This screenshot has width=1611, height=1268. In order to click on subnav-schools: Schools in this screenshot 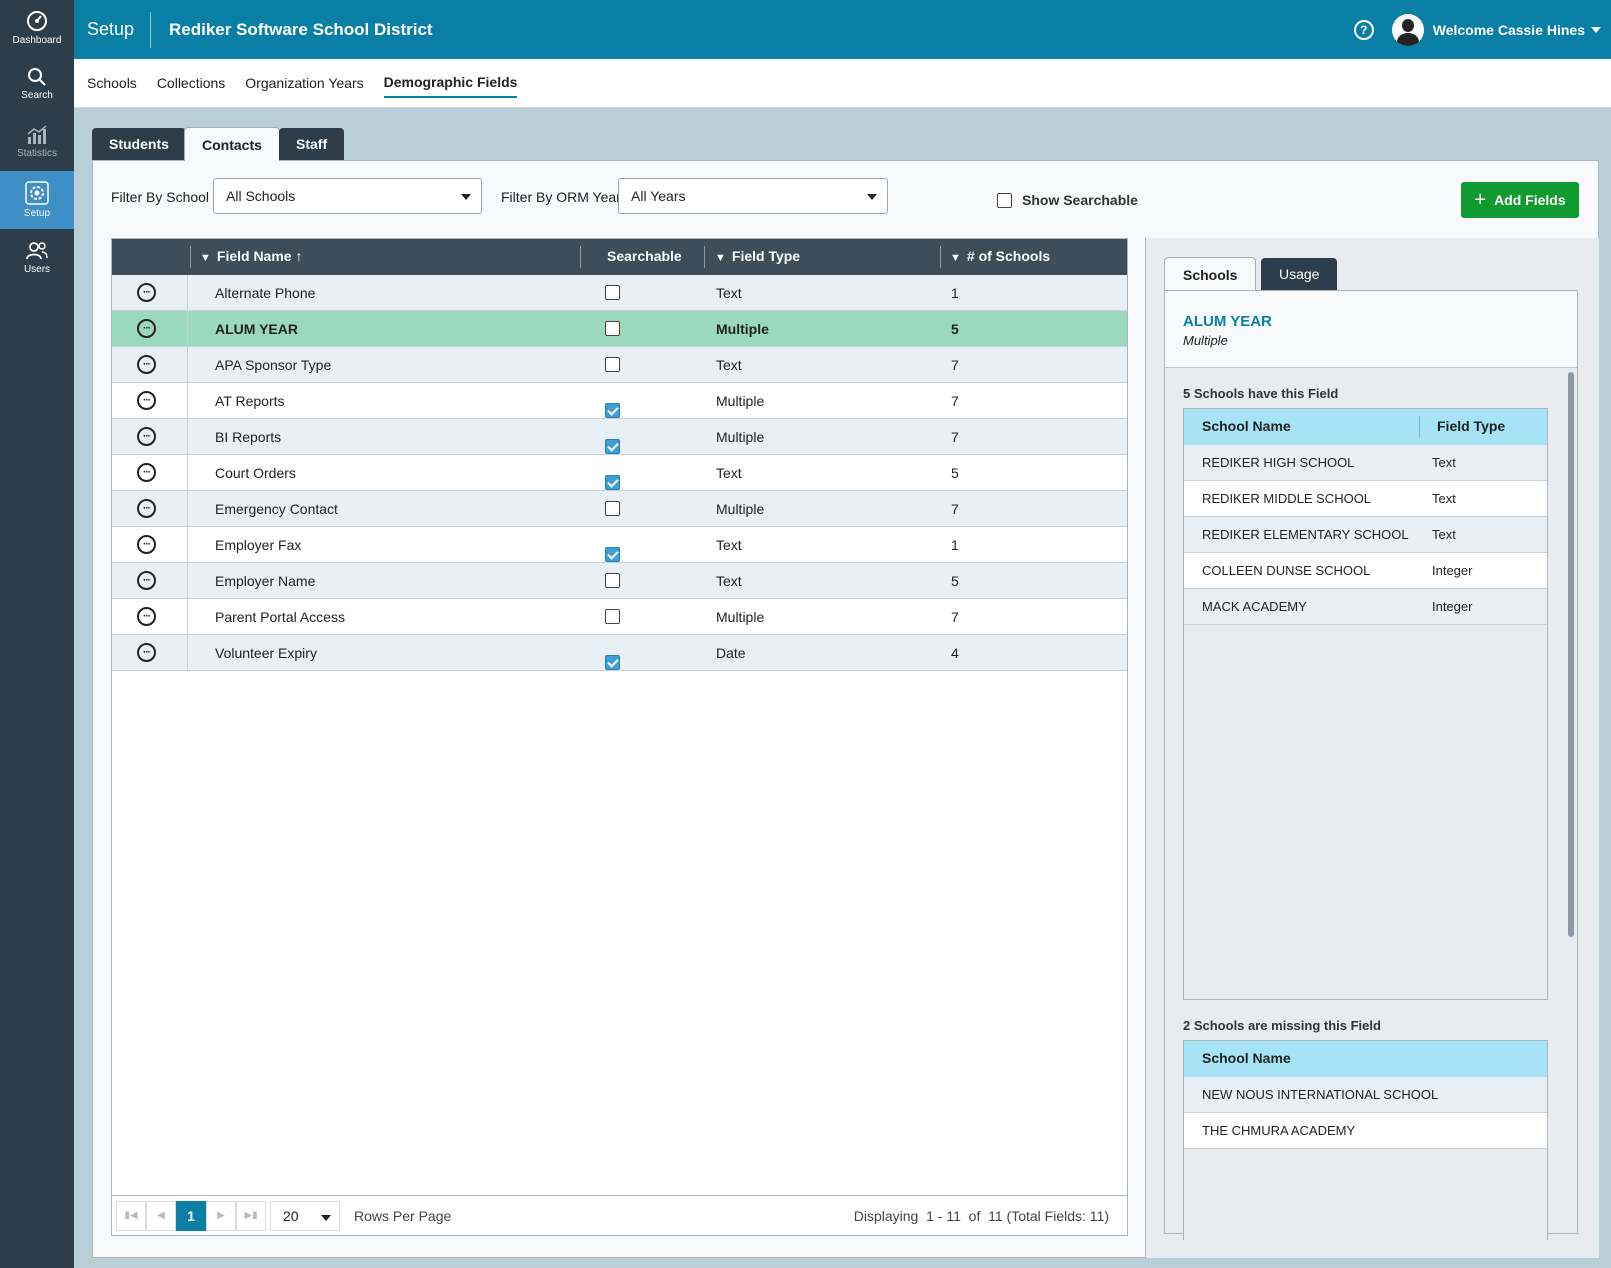, I will do `click(112, 83)`.